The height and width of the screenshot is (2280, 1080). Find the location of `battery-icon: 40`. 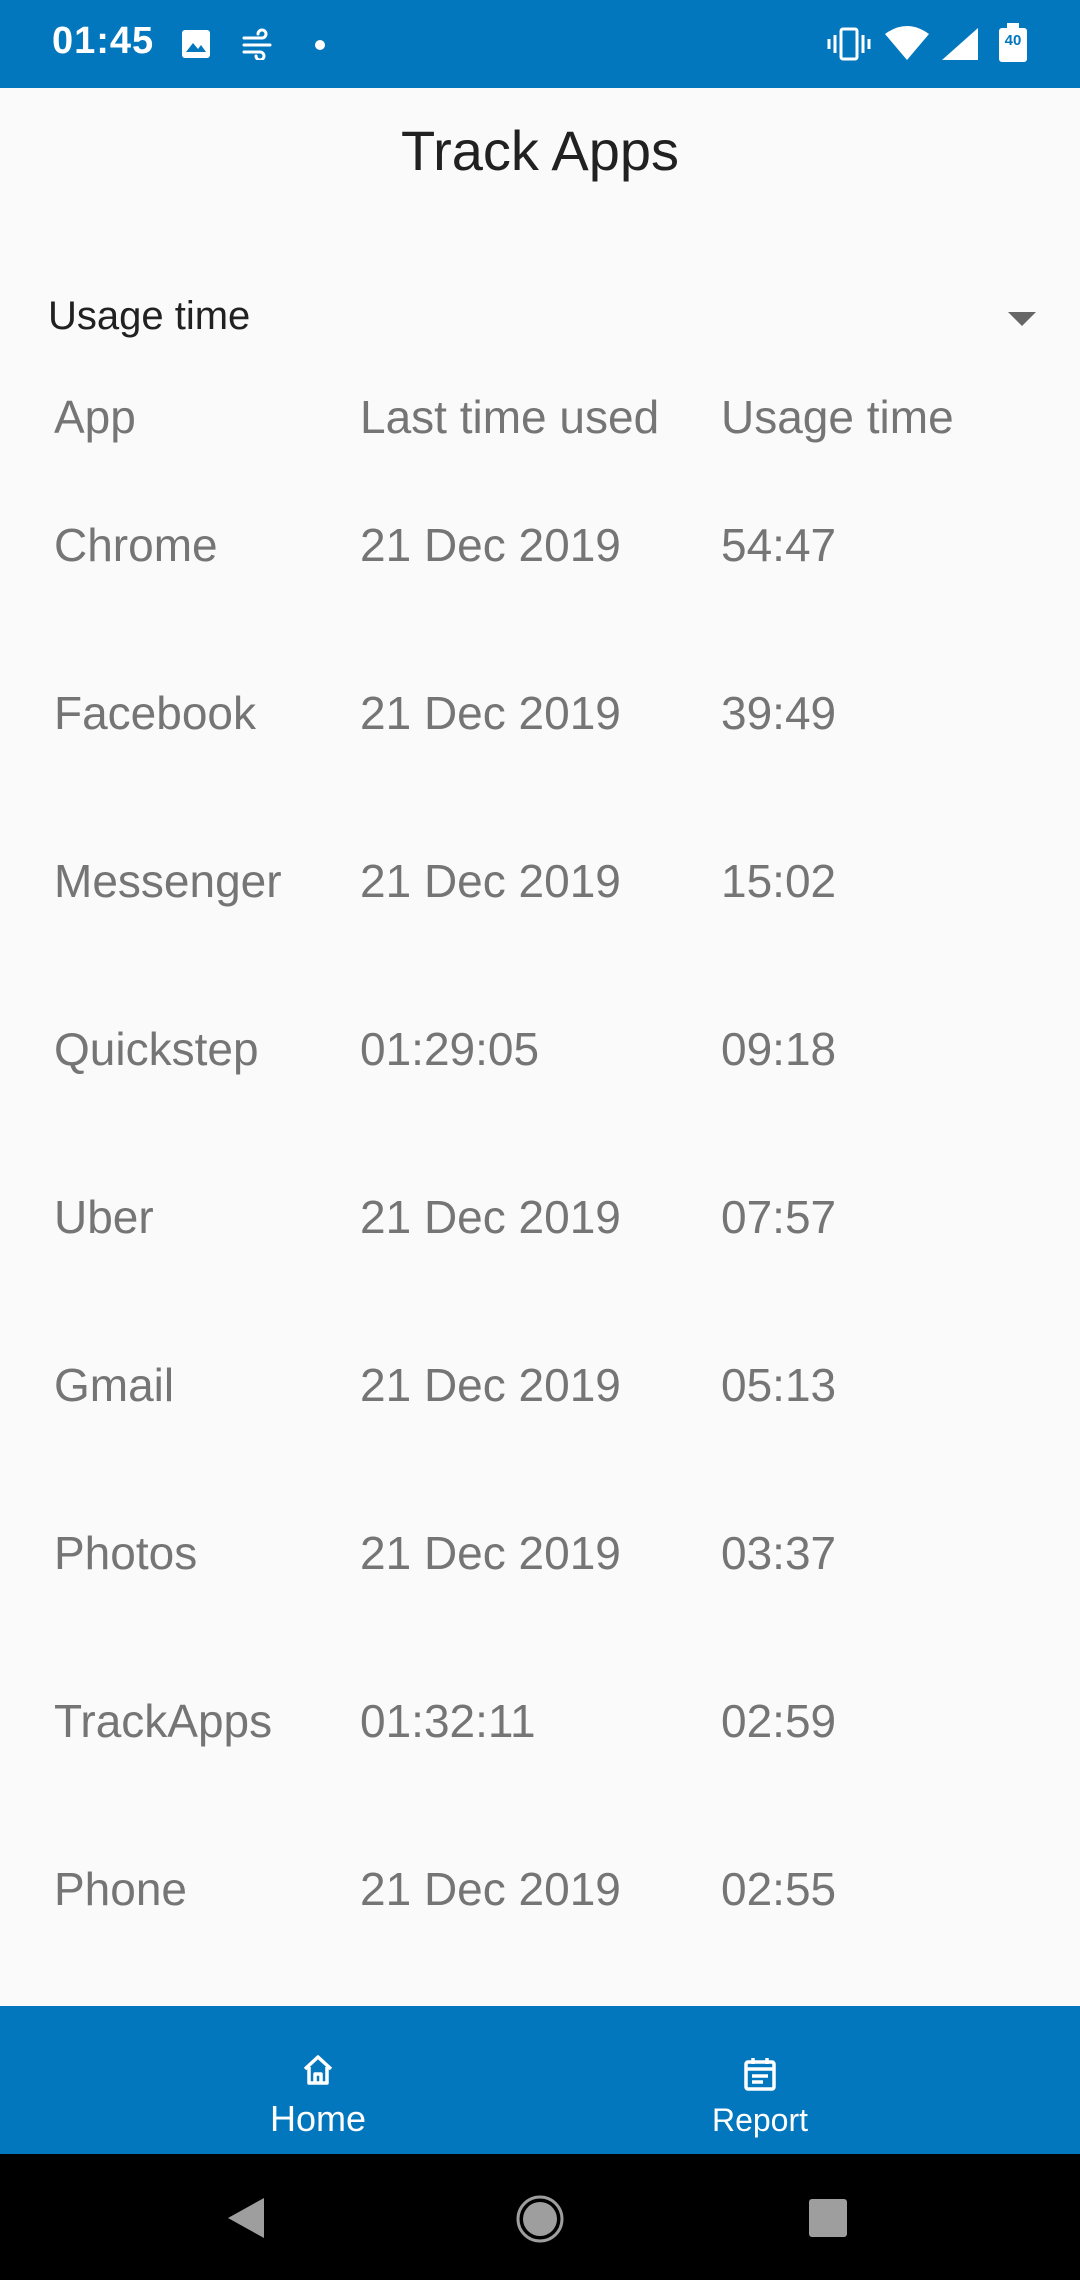

battery-icon: 40 is located at coordinates (1013, 45).